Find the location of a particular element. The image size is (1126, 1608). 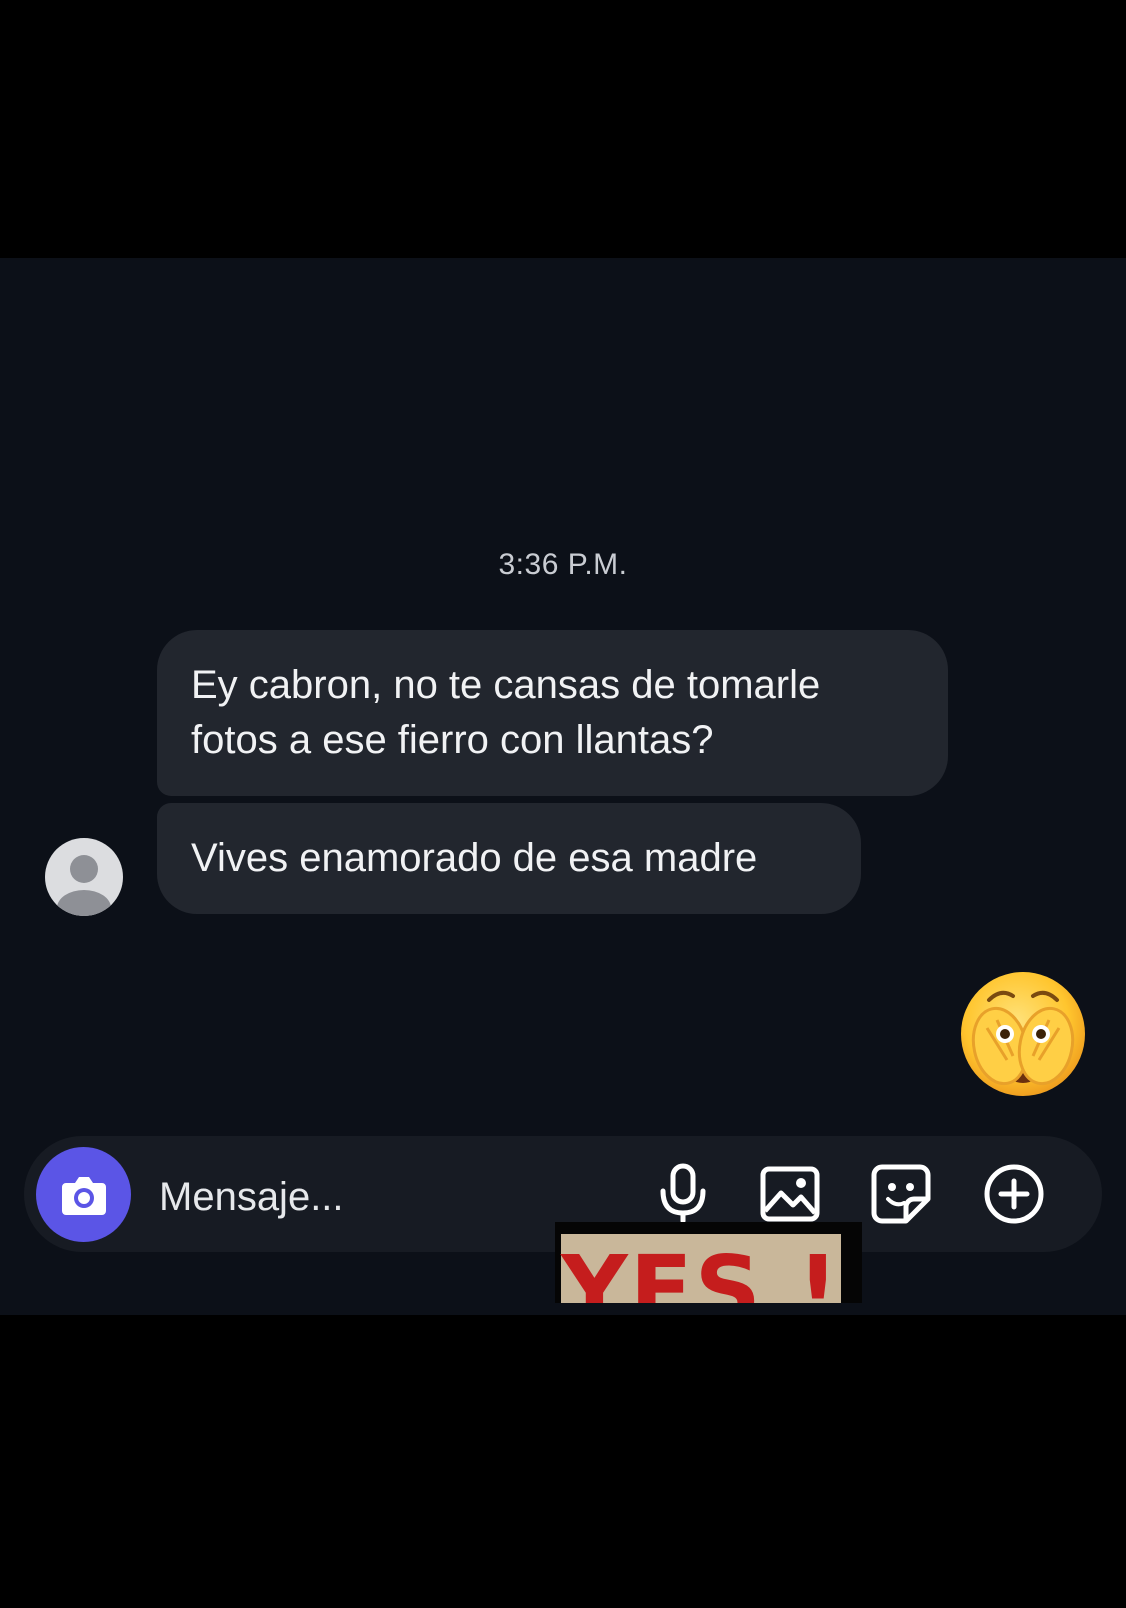

more-button is located at coordinates (1014, 1194).